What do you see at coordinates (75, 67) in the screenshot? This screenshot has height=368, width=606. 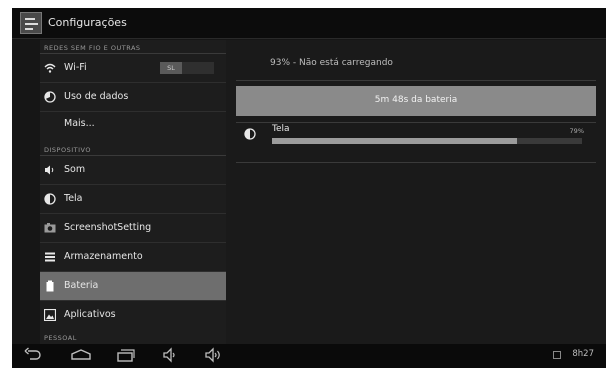 I see `sidebar-item-label: Wi-Fi` at bounding box center [75, 67].